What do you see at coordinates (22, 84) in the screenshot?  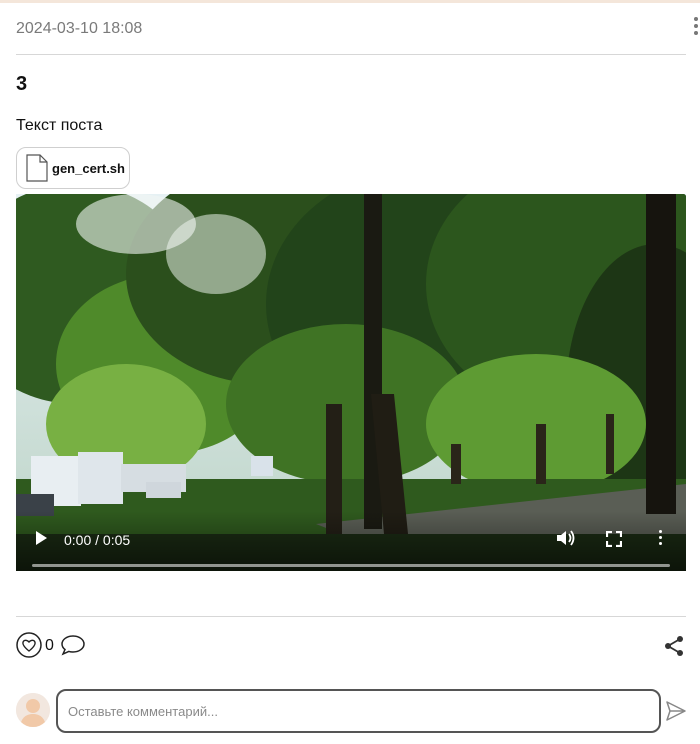 I see `post-title: 3` at bounding box center [22, 84].